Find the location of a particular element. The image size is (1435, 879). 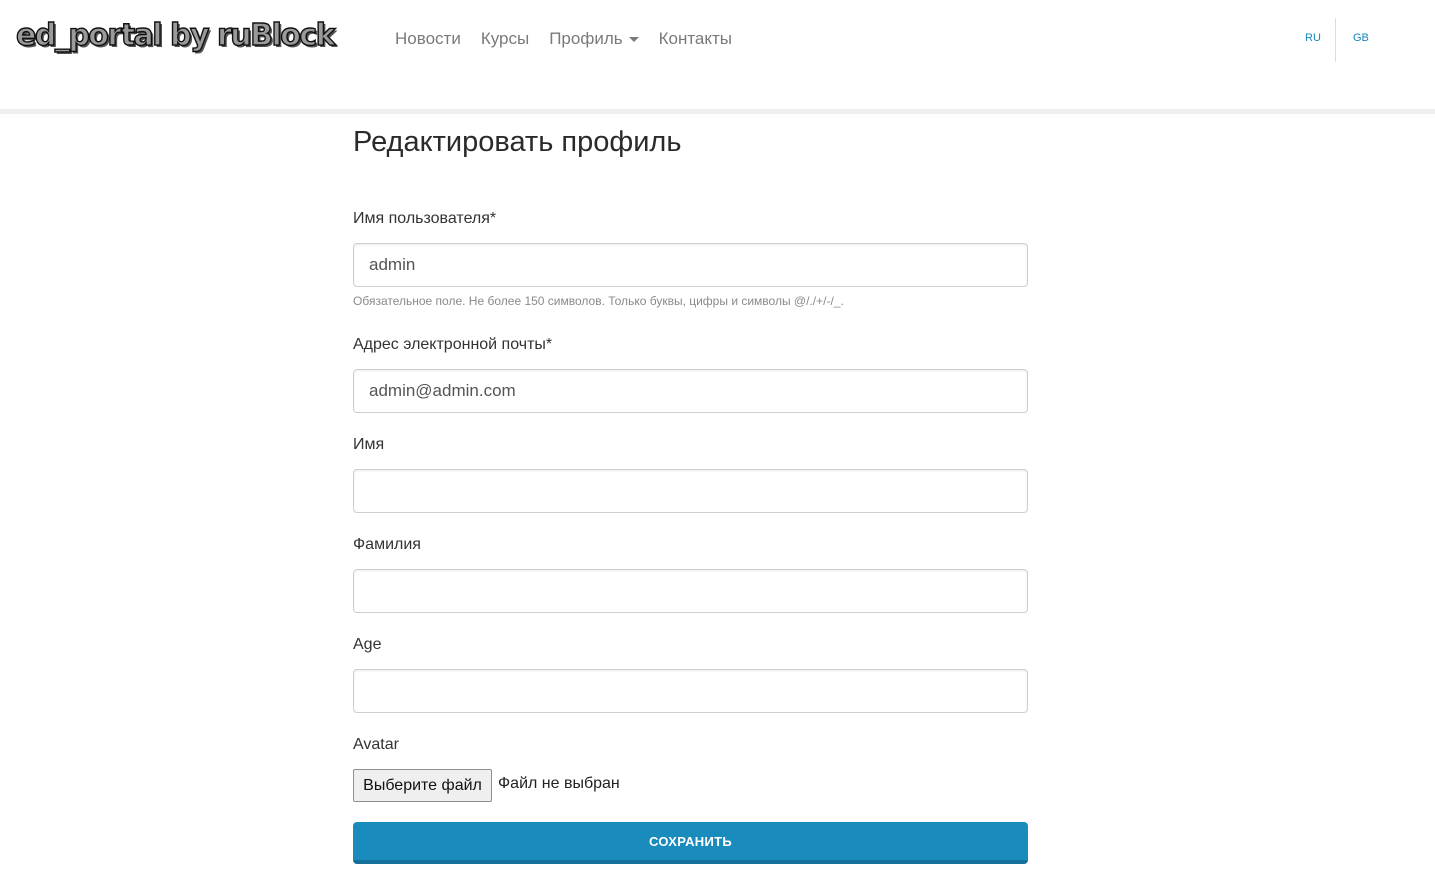

lang-divider is located at coordinates (1335, 40).